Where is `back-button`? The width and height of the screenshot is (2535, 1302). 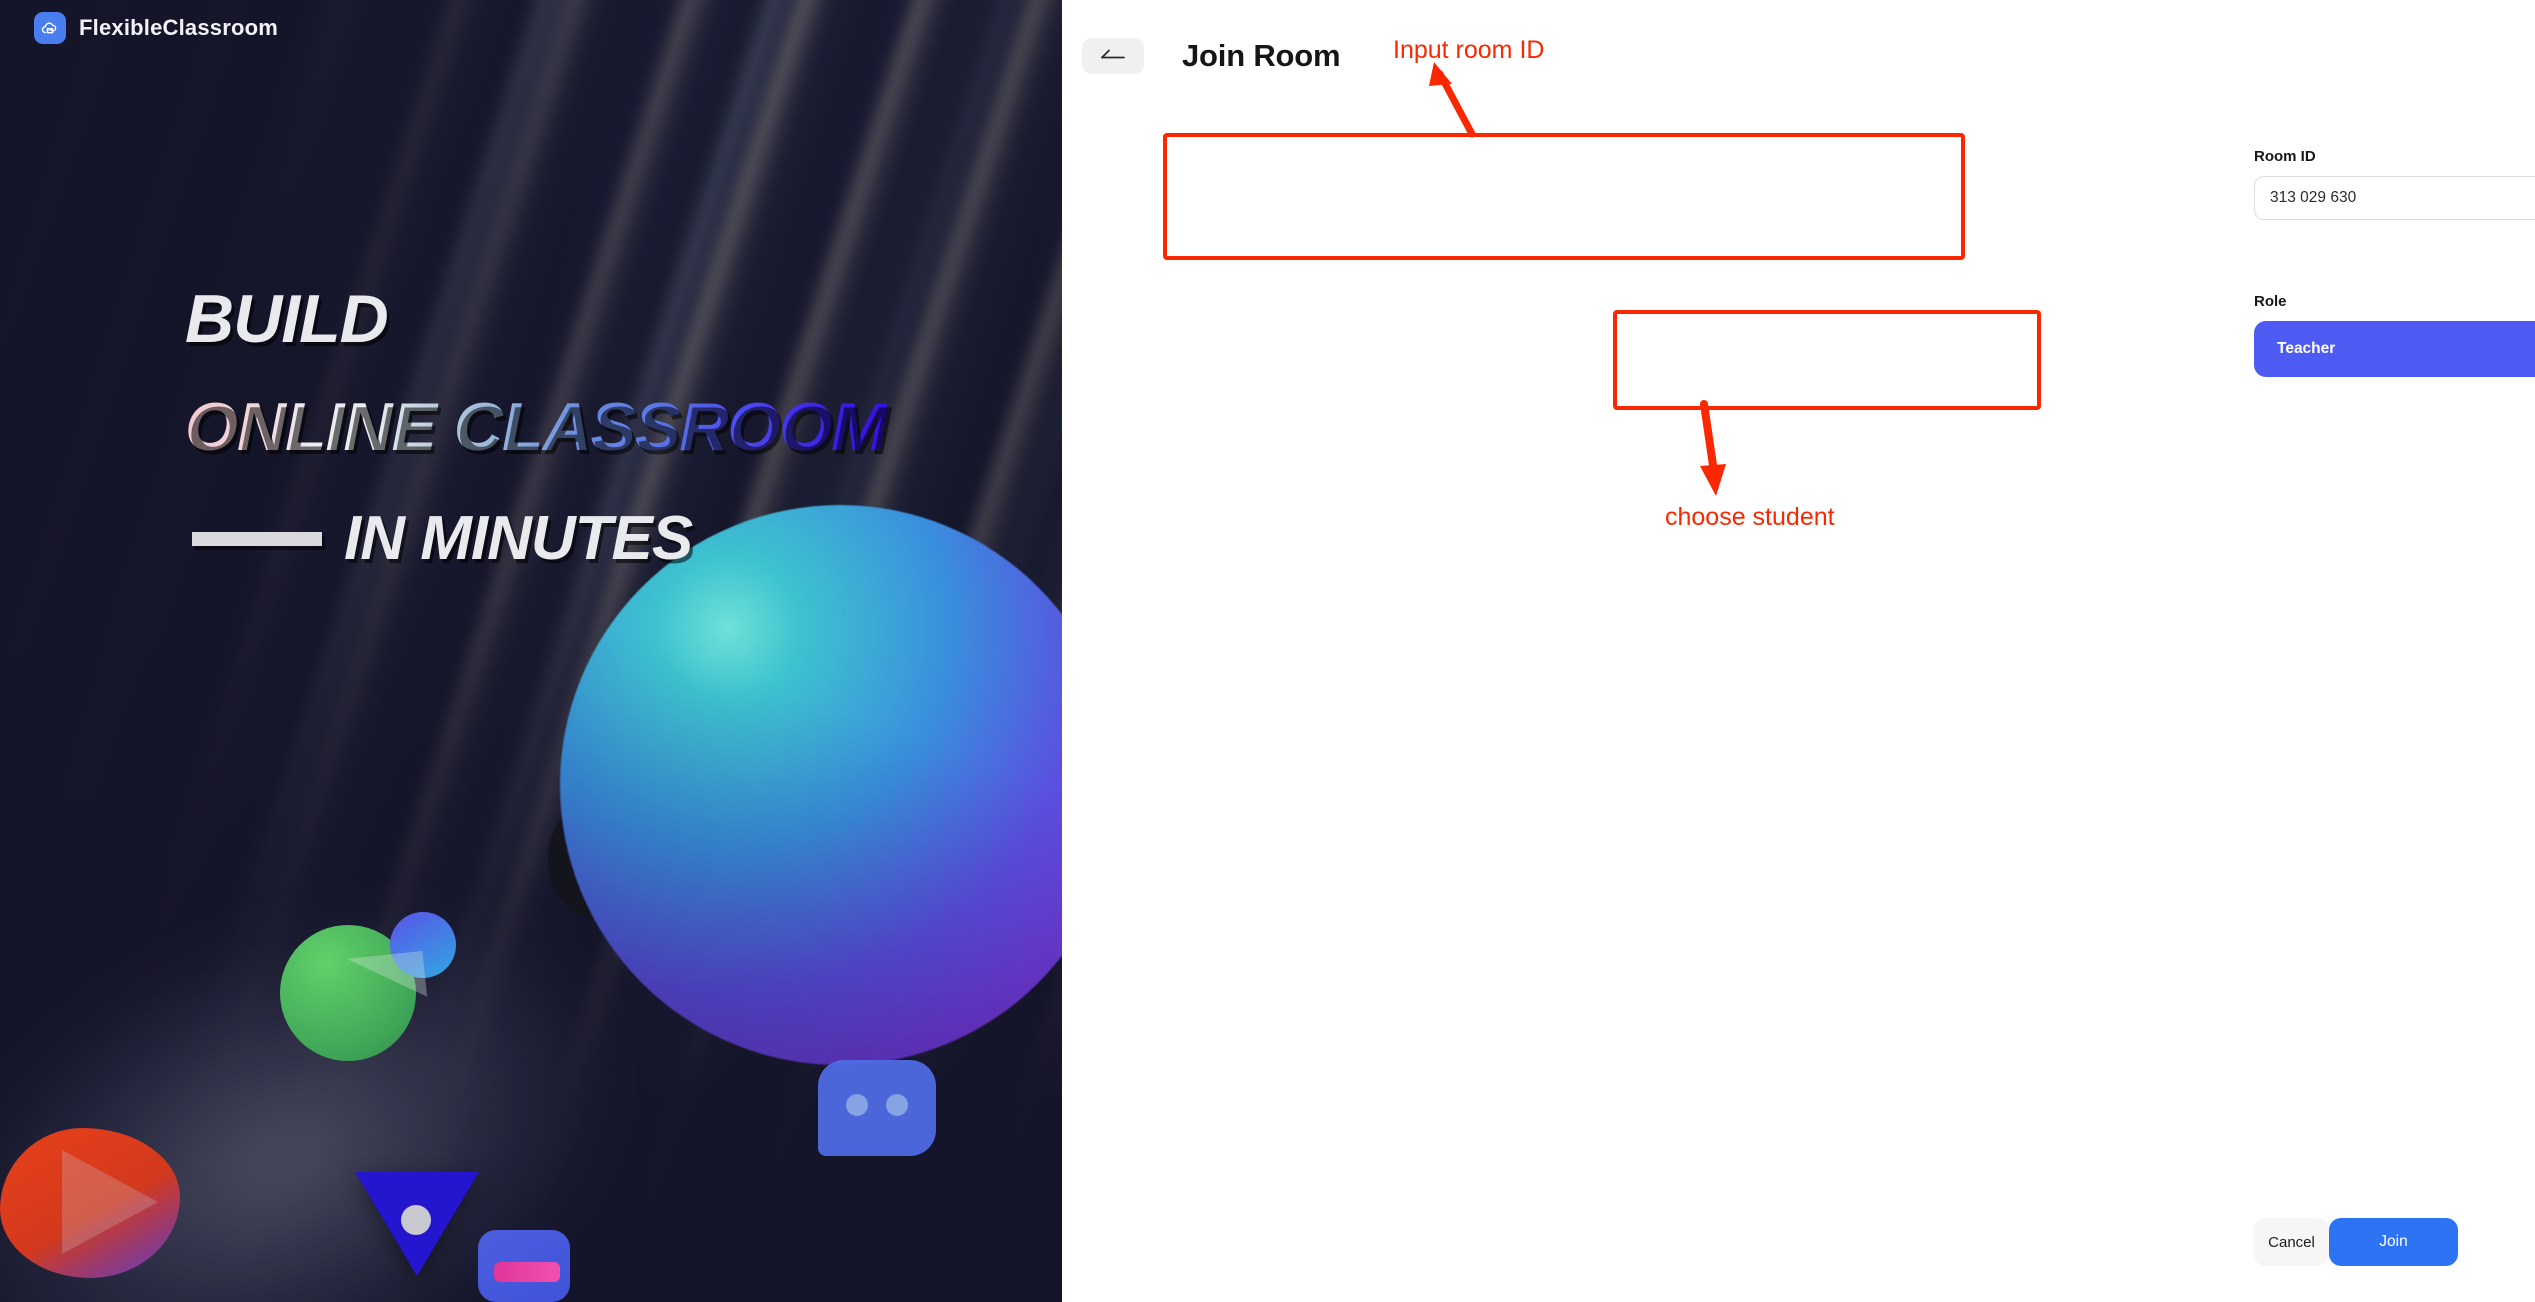
back-button is located at coordinates (1113, 56).